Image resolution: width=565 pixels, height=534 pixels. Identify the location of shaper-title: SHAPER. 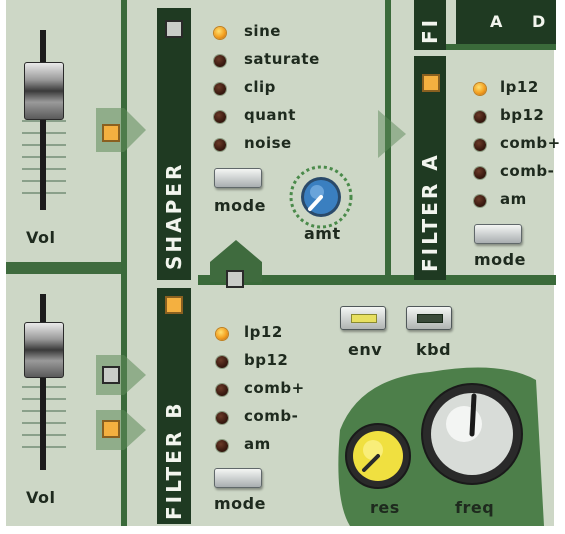
(174, 215).